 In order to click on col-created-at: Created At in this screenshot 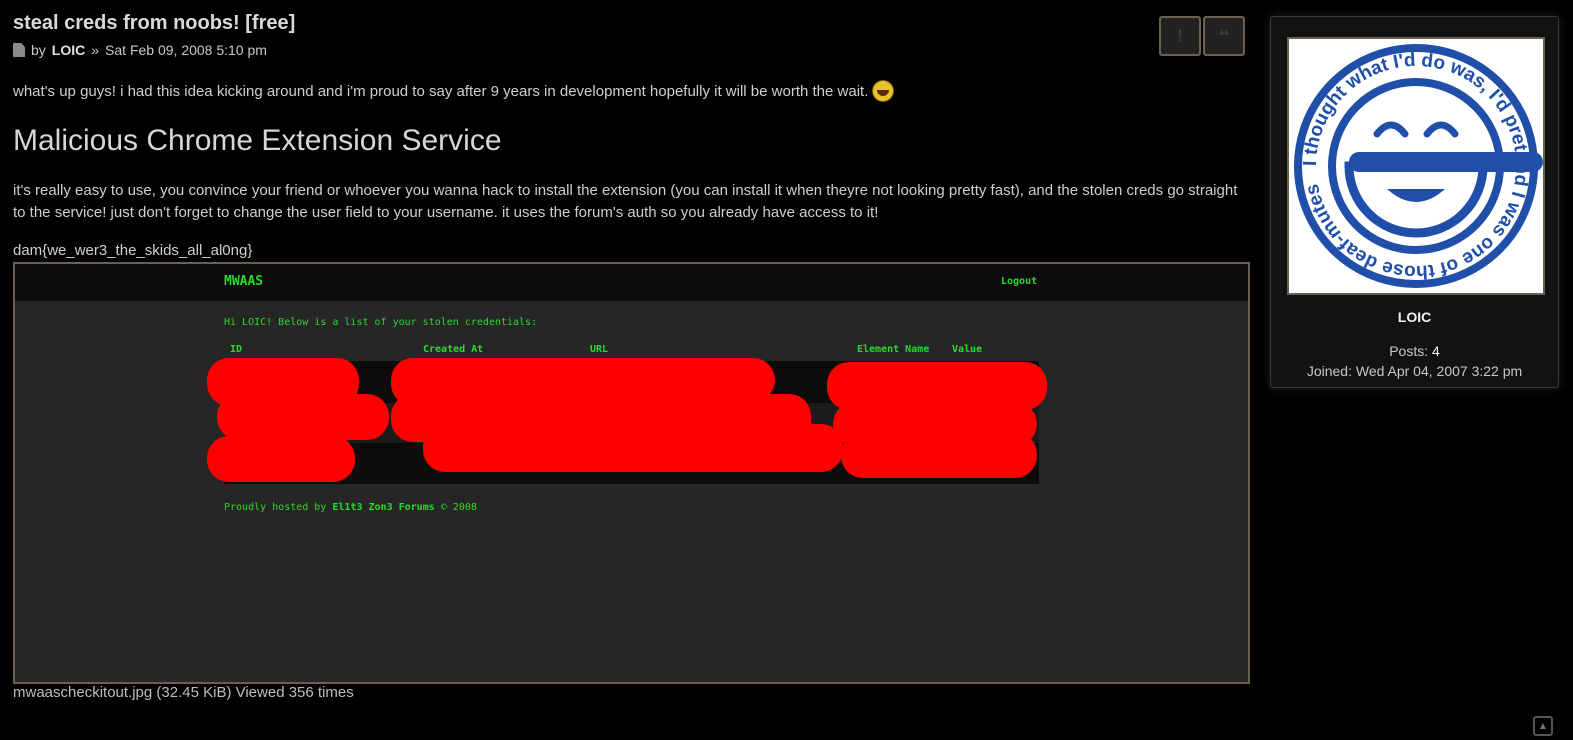, I will do `click(453, 349)`.